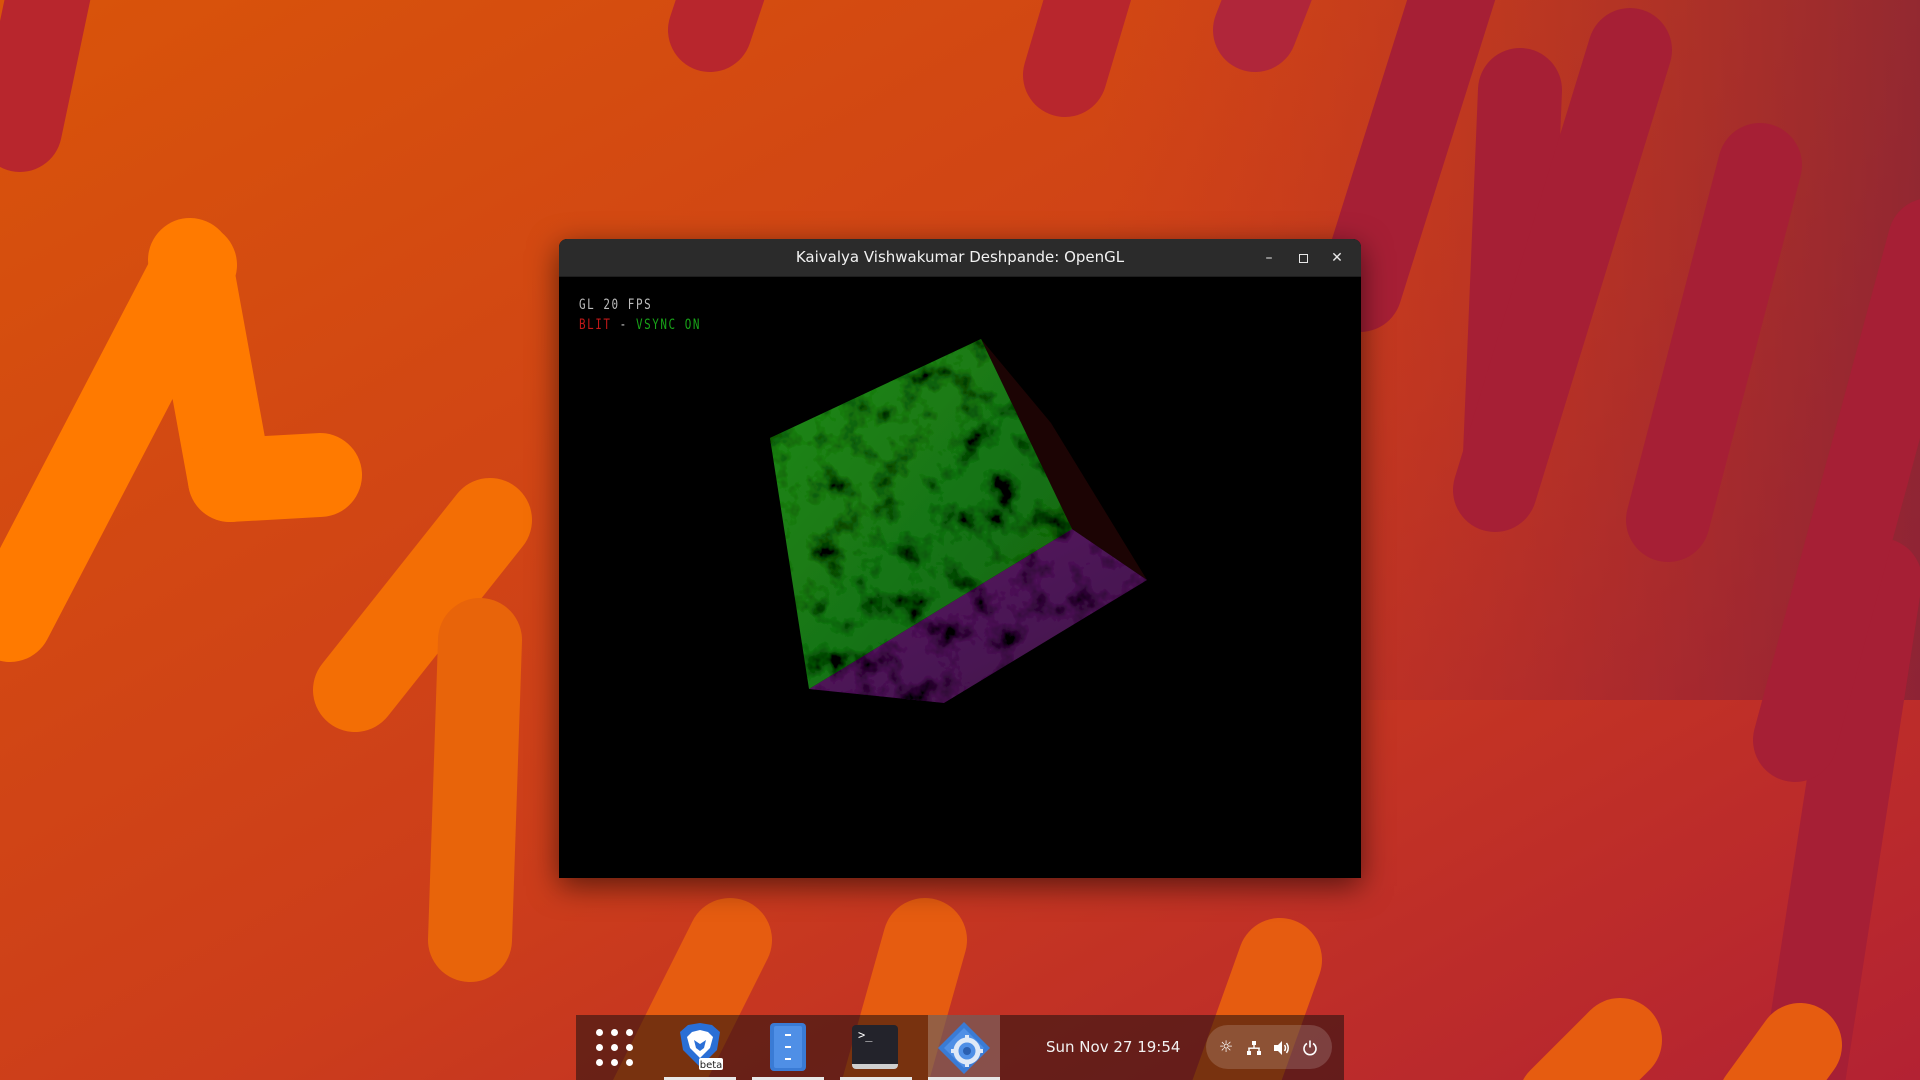 The image size is (1920, 1080). Describe the element at coordinates (1254, 1047) in the screenshot. I see `network-icon` at that location.